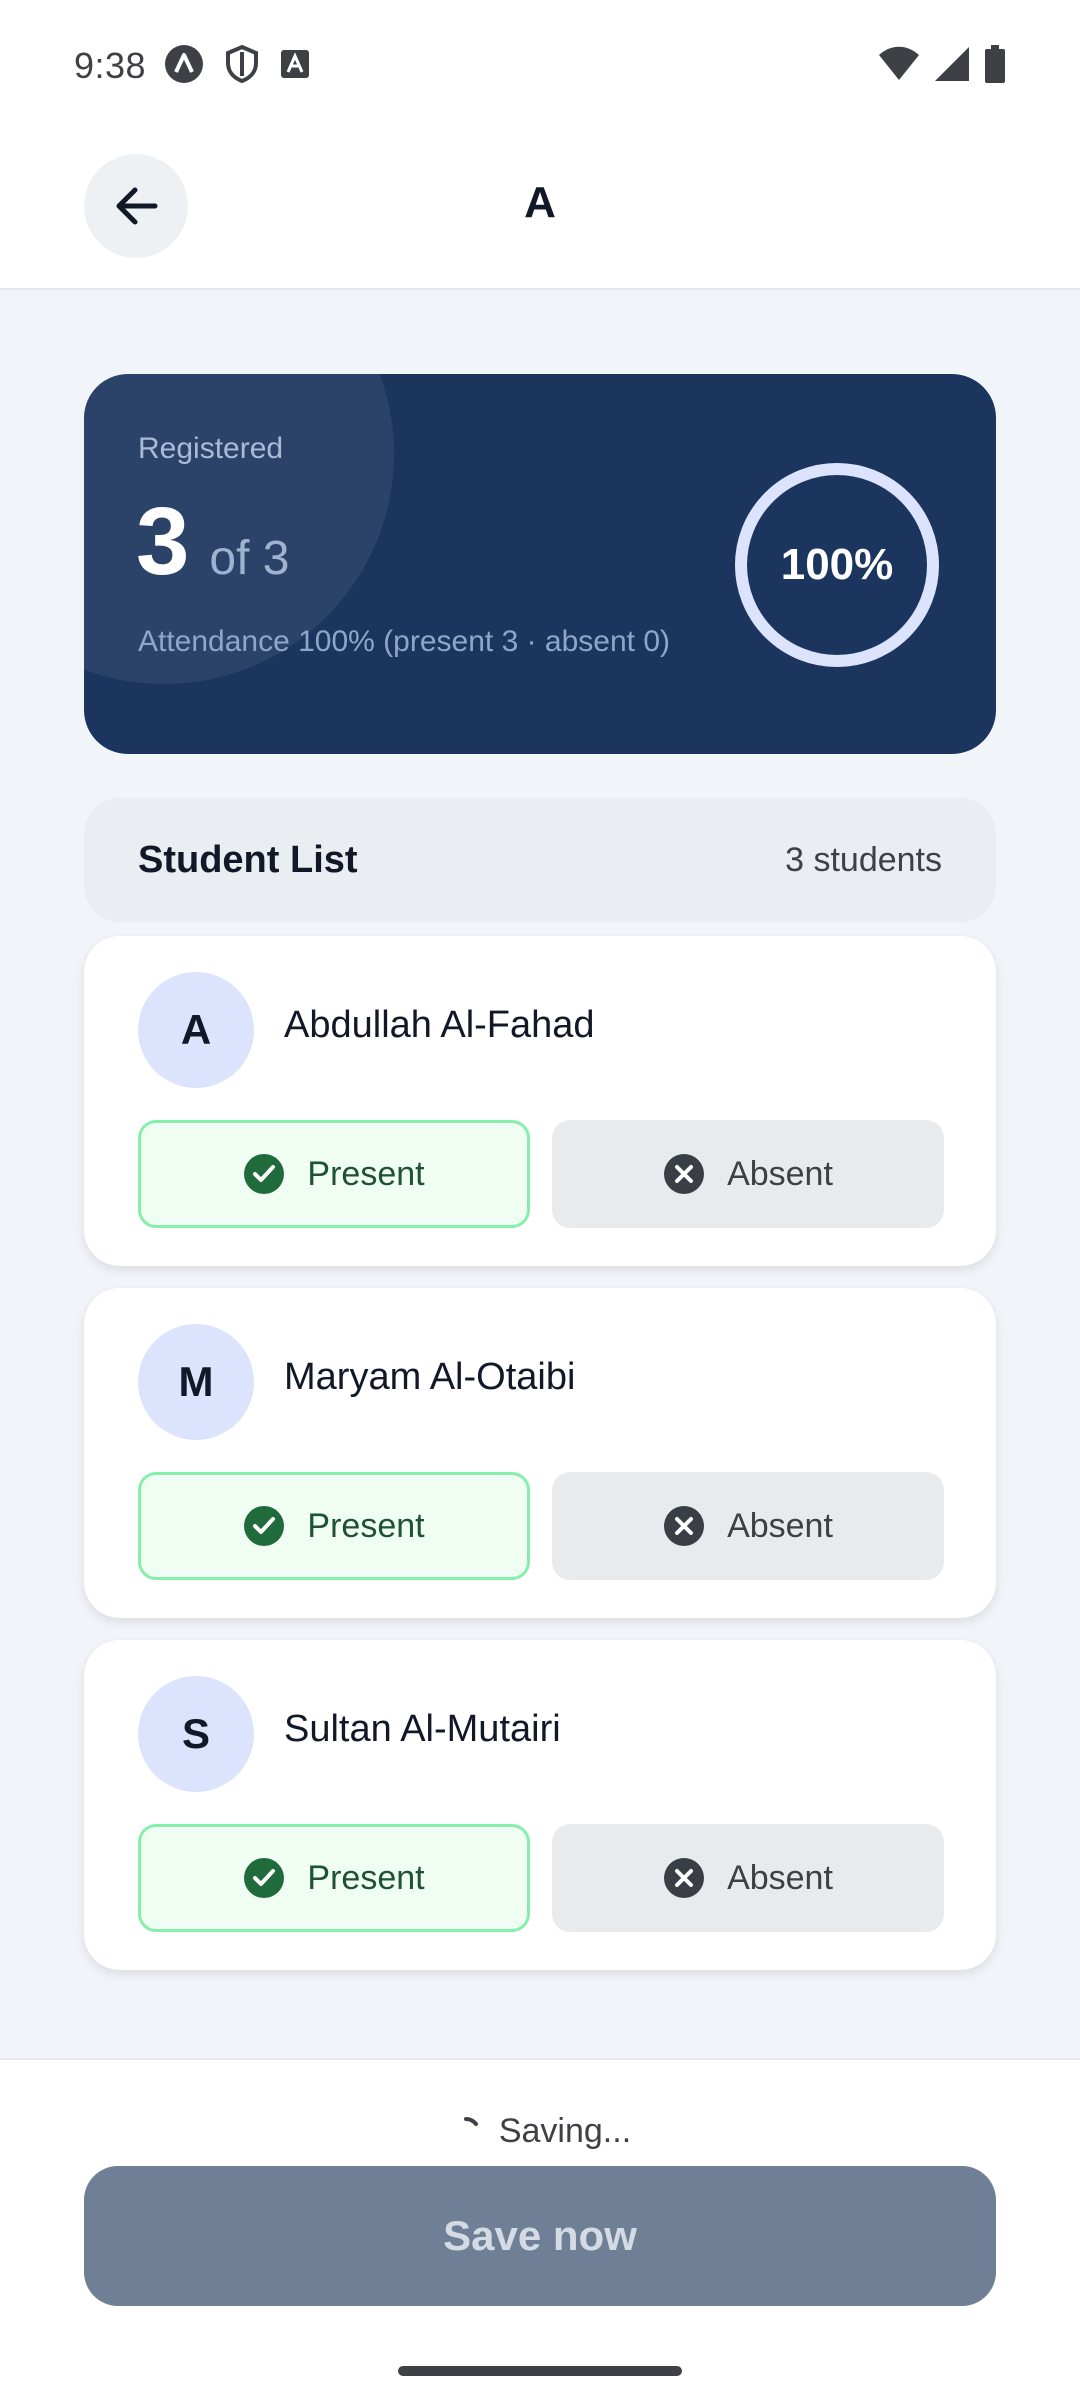  What do you see at coordinates (540, 2236) in the screenshot?
I see `save-now-button: Save now` at bounding box center [540, 2236].